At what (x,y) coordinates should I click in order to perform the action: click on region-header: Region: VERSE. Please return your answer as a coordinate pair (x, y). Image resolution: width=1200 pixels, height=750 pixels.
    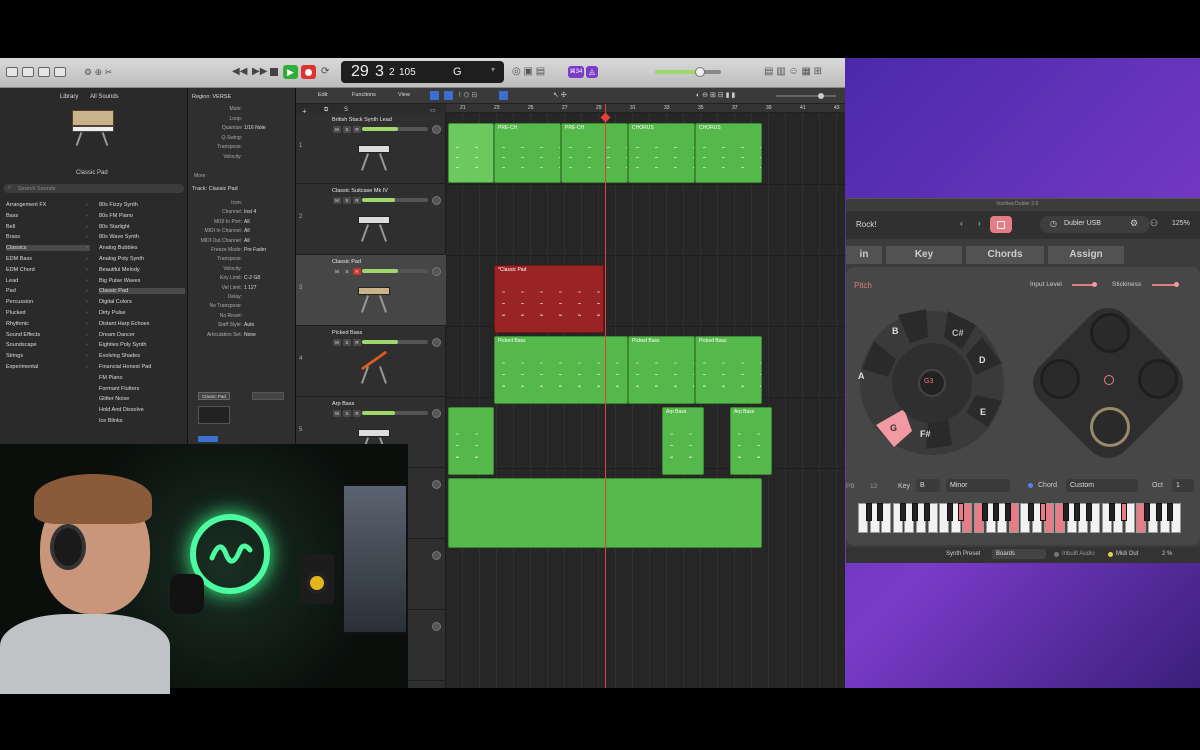
    Looking at the image, I should click on (211, 97).